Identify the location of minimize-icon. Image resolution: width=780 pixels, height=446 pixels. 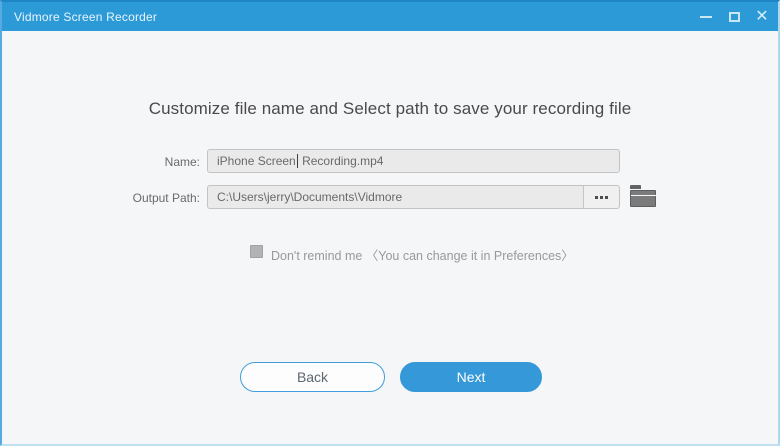
(706, 16).